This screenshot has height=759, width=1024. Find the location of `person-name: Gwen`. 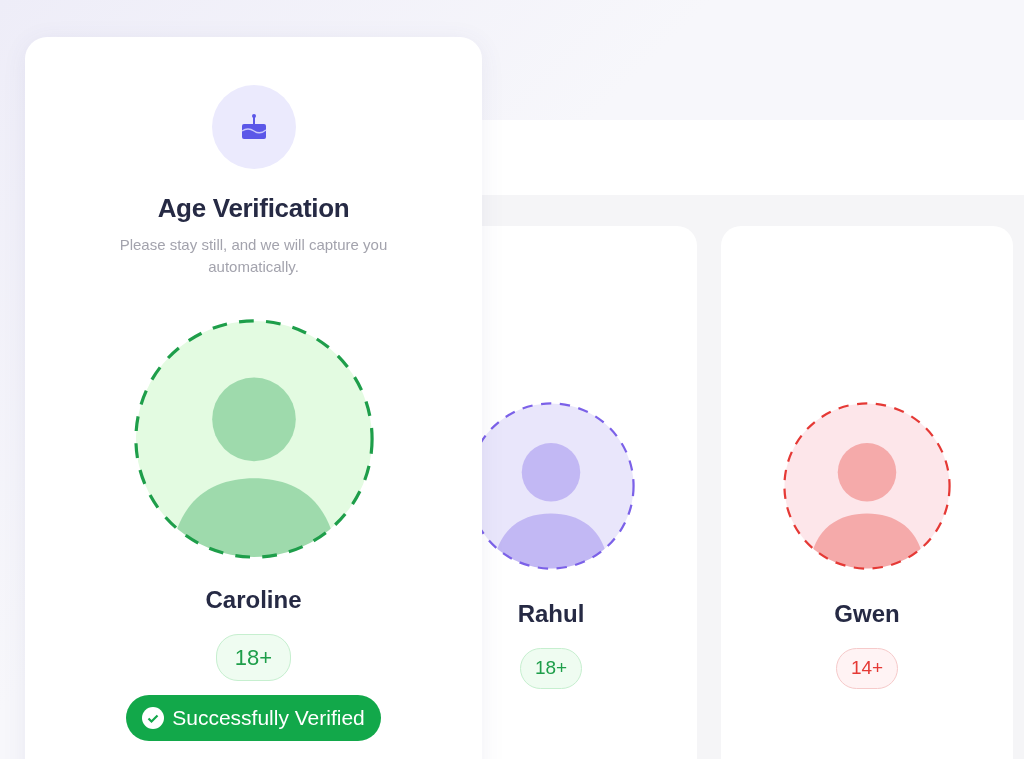

person-name: Gwen is located at coordinates (867, 614).